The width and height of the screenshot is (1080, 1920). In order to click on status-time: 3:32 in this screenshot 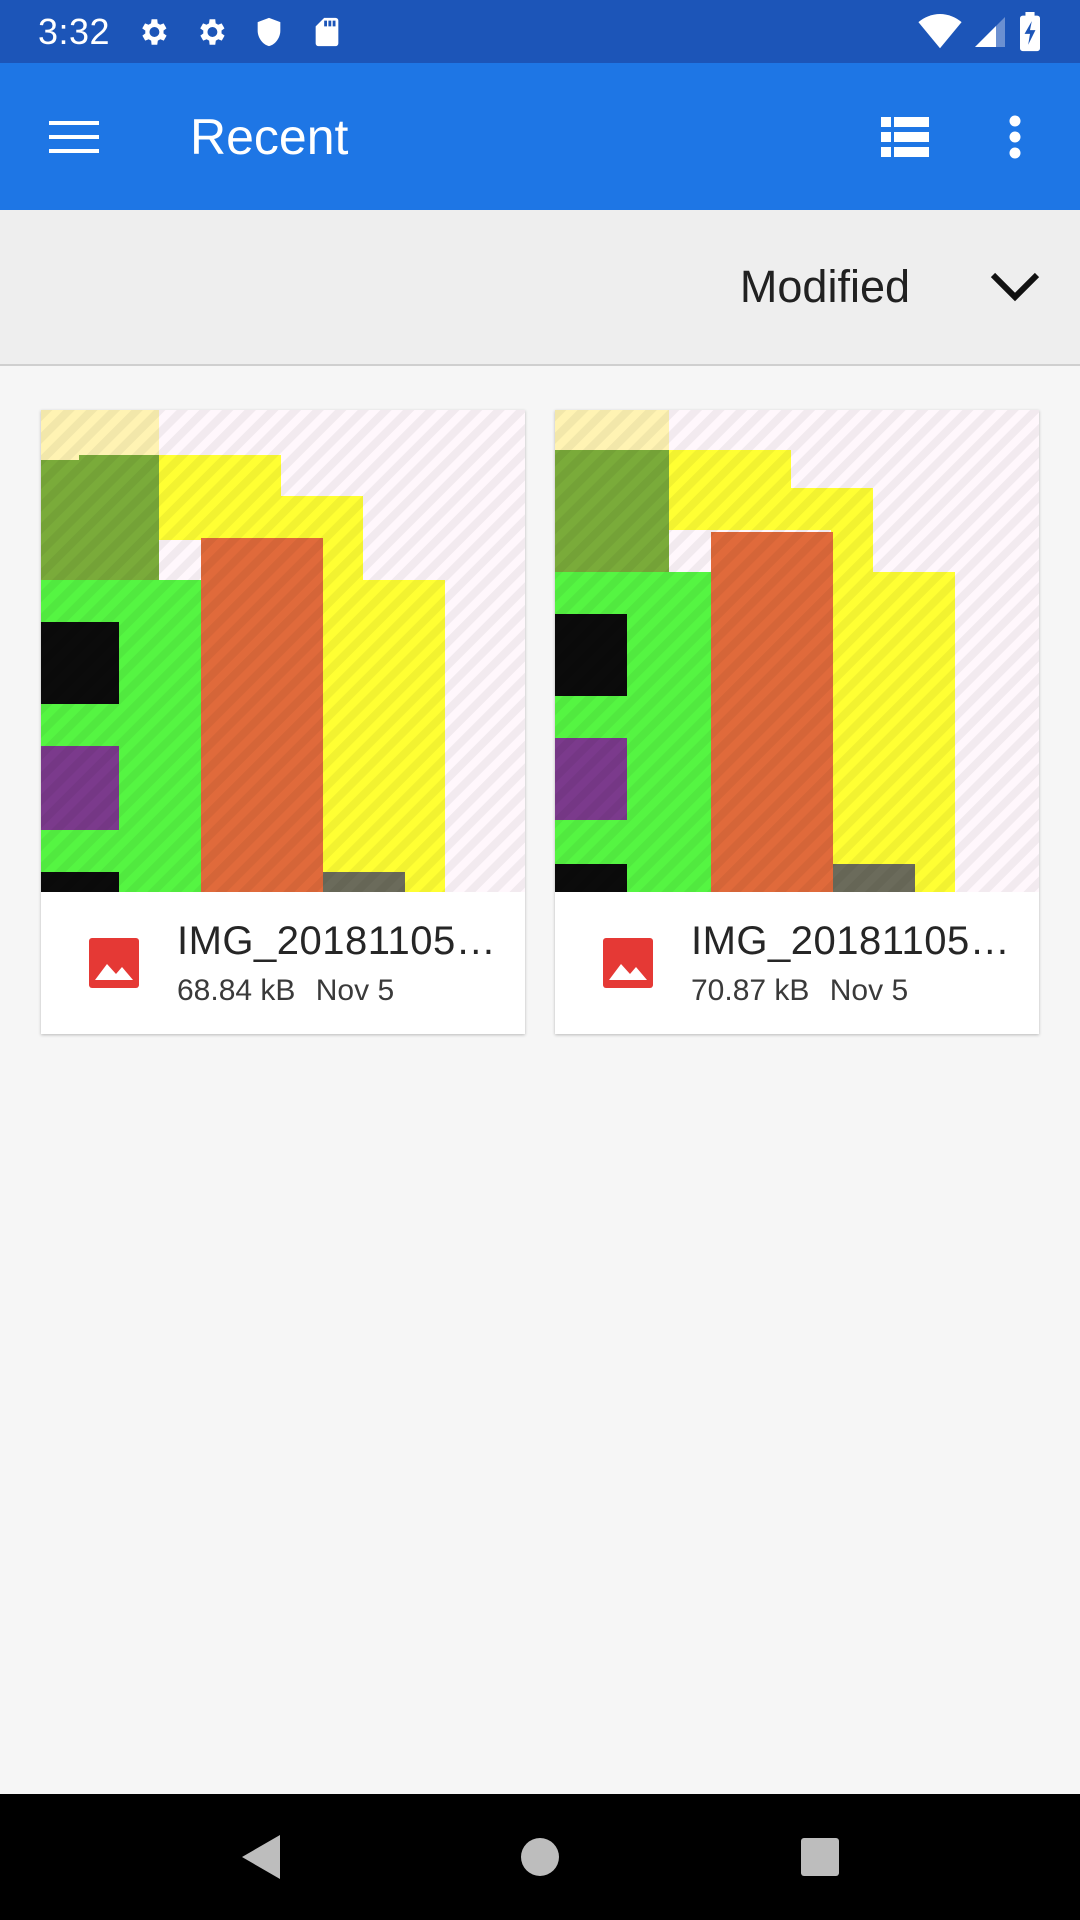, I will do `click(74, 31)`.